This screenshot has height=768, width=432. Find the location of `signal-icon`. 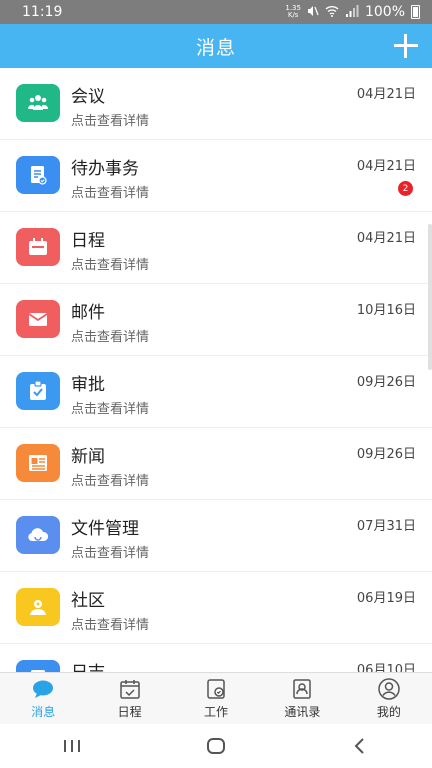

signal-icon is located at coordinates (352, 12).